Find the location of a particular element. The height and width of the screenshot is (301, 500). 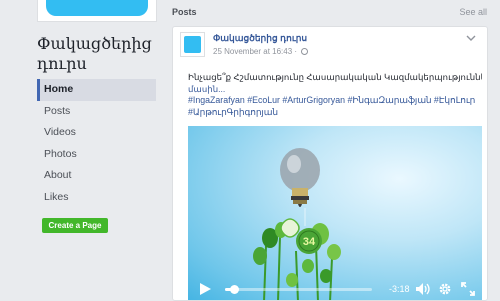

profile-picture-image is located at coordinates (97, 8).